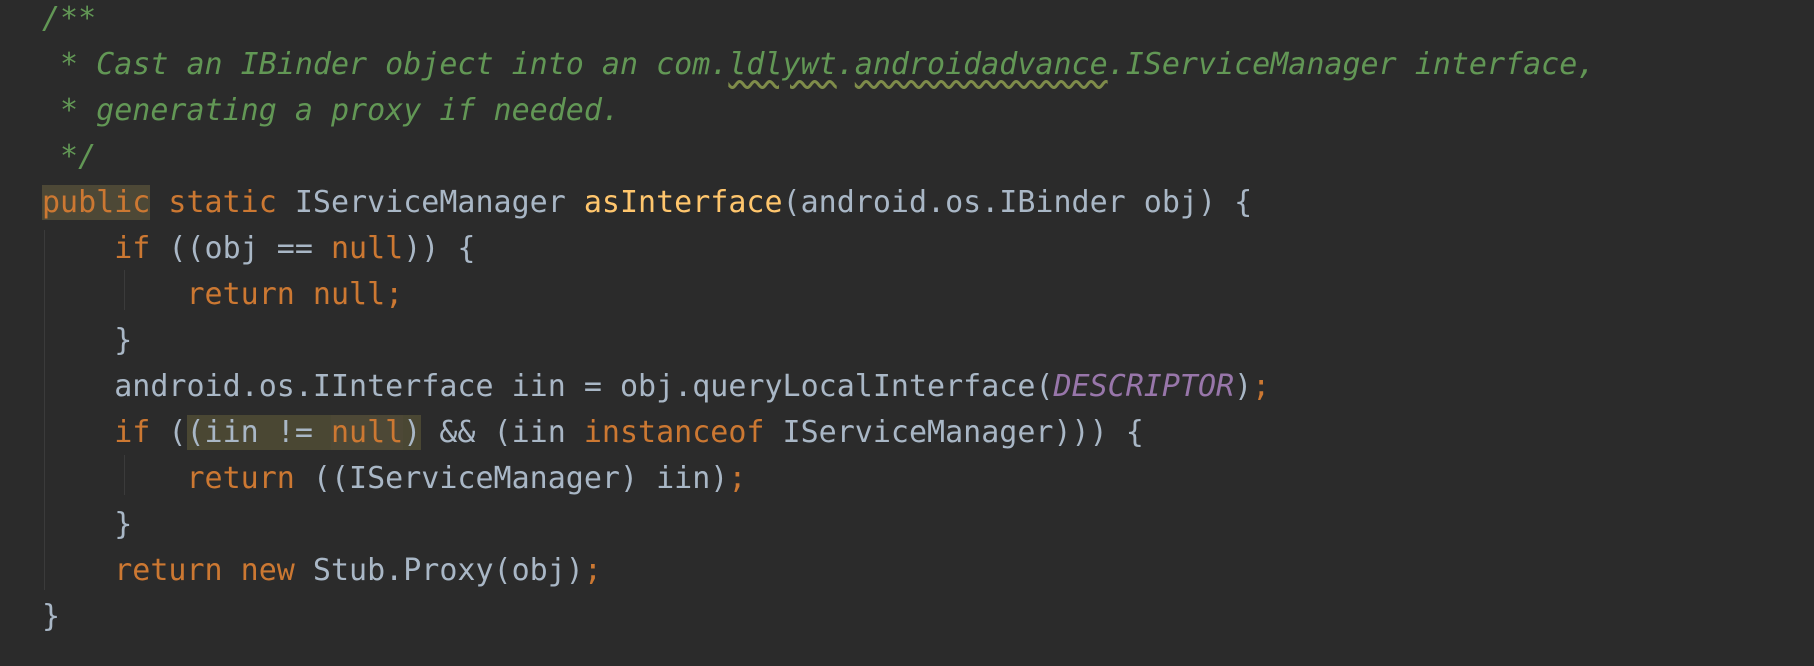 The image size is (1814, 666). I want to click on code-token: return, so click(240, 478).